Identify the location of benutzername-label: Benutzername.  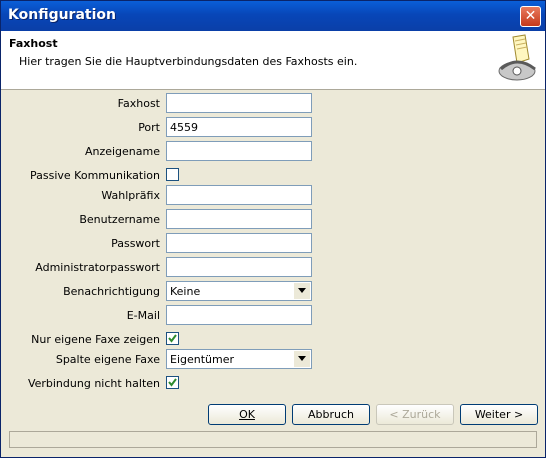
(119, 219).